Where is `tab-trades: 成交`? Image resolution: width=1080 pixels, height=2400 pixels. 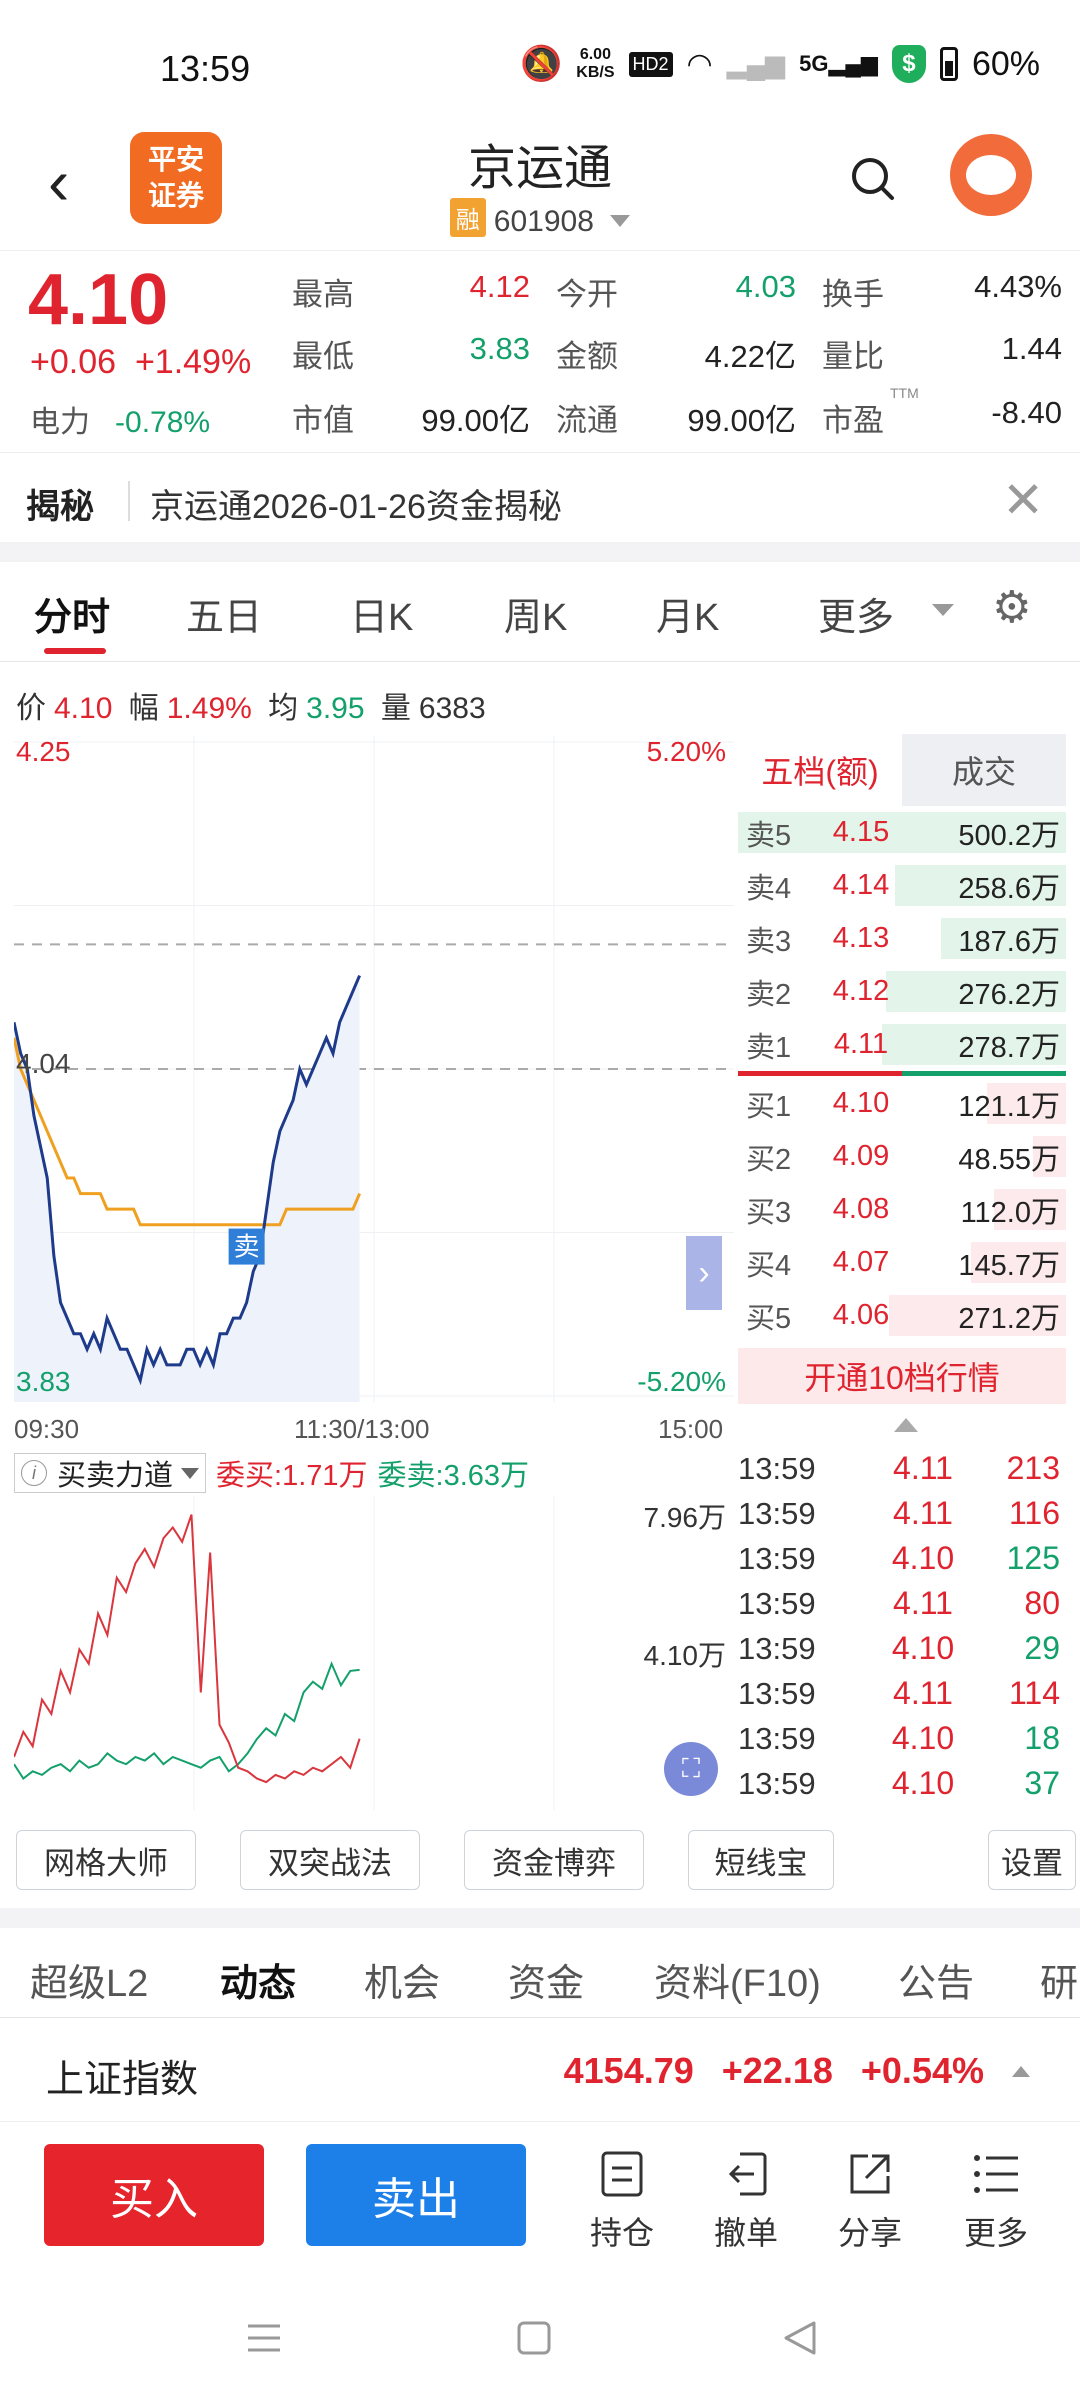 tab-trades: 成交 is located at coordinates (984, 770).